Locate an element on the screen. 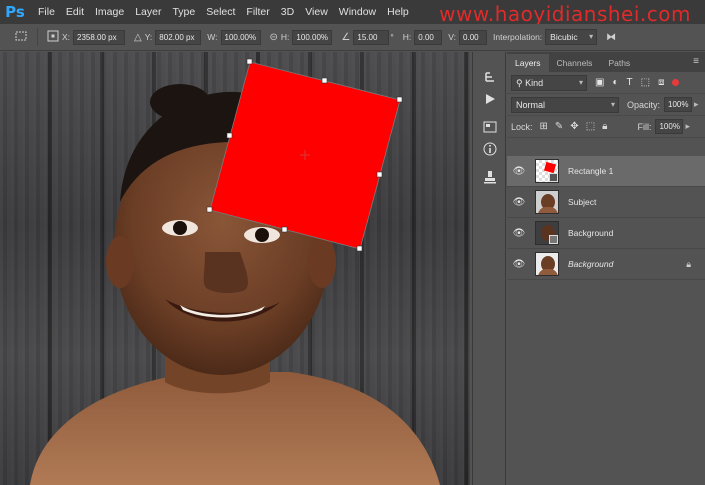 Image resolution: width=705 pixels, height=485 pixels. rotation-angle-field: 15.00 is located at coordinates (371, 37).